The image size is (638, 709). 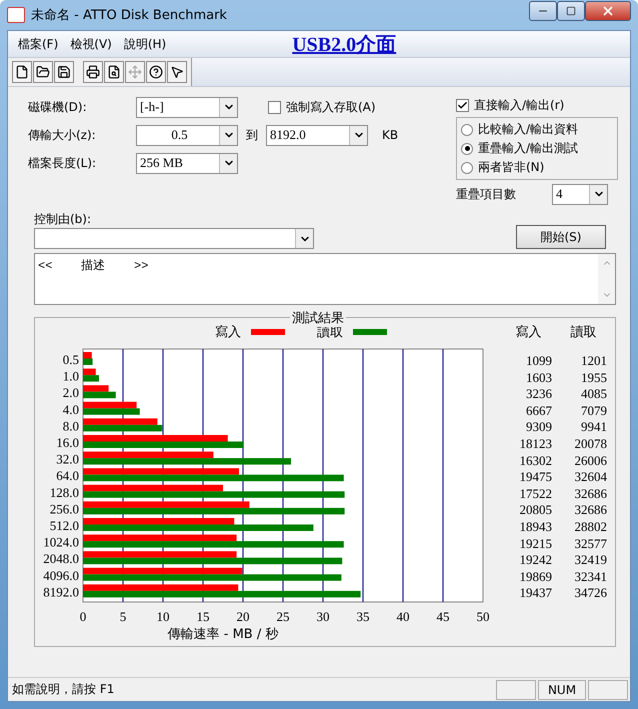 I want to click on table-cell-text: 32419, so click(x=591, y=560).